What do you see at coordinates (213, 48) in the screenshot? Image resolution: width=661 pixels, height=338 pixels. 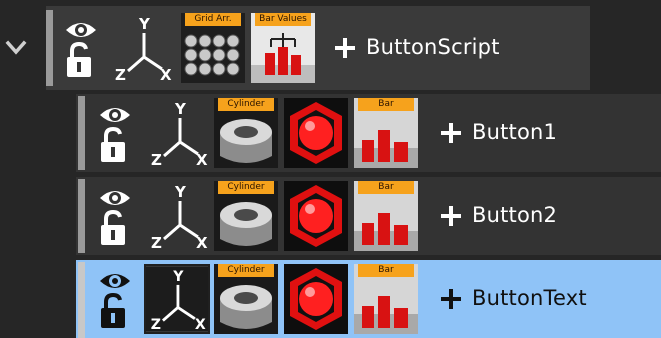 I see `thumbnail-grid-array: Grid Arr.` at bounding box center [213, 48].